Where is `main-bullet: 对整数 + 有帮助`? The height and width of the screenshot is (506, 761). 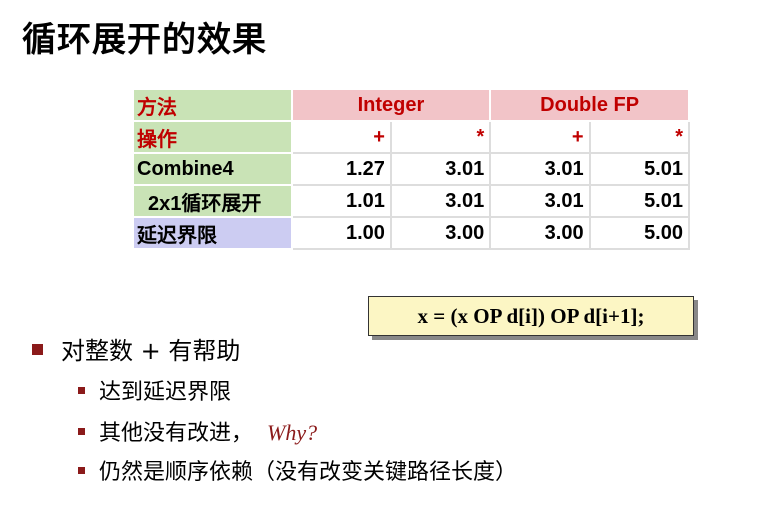 main-bullet: 对整数 + 有帮助 is located at coordinates (136, 351).